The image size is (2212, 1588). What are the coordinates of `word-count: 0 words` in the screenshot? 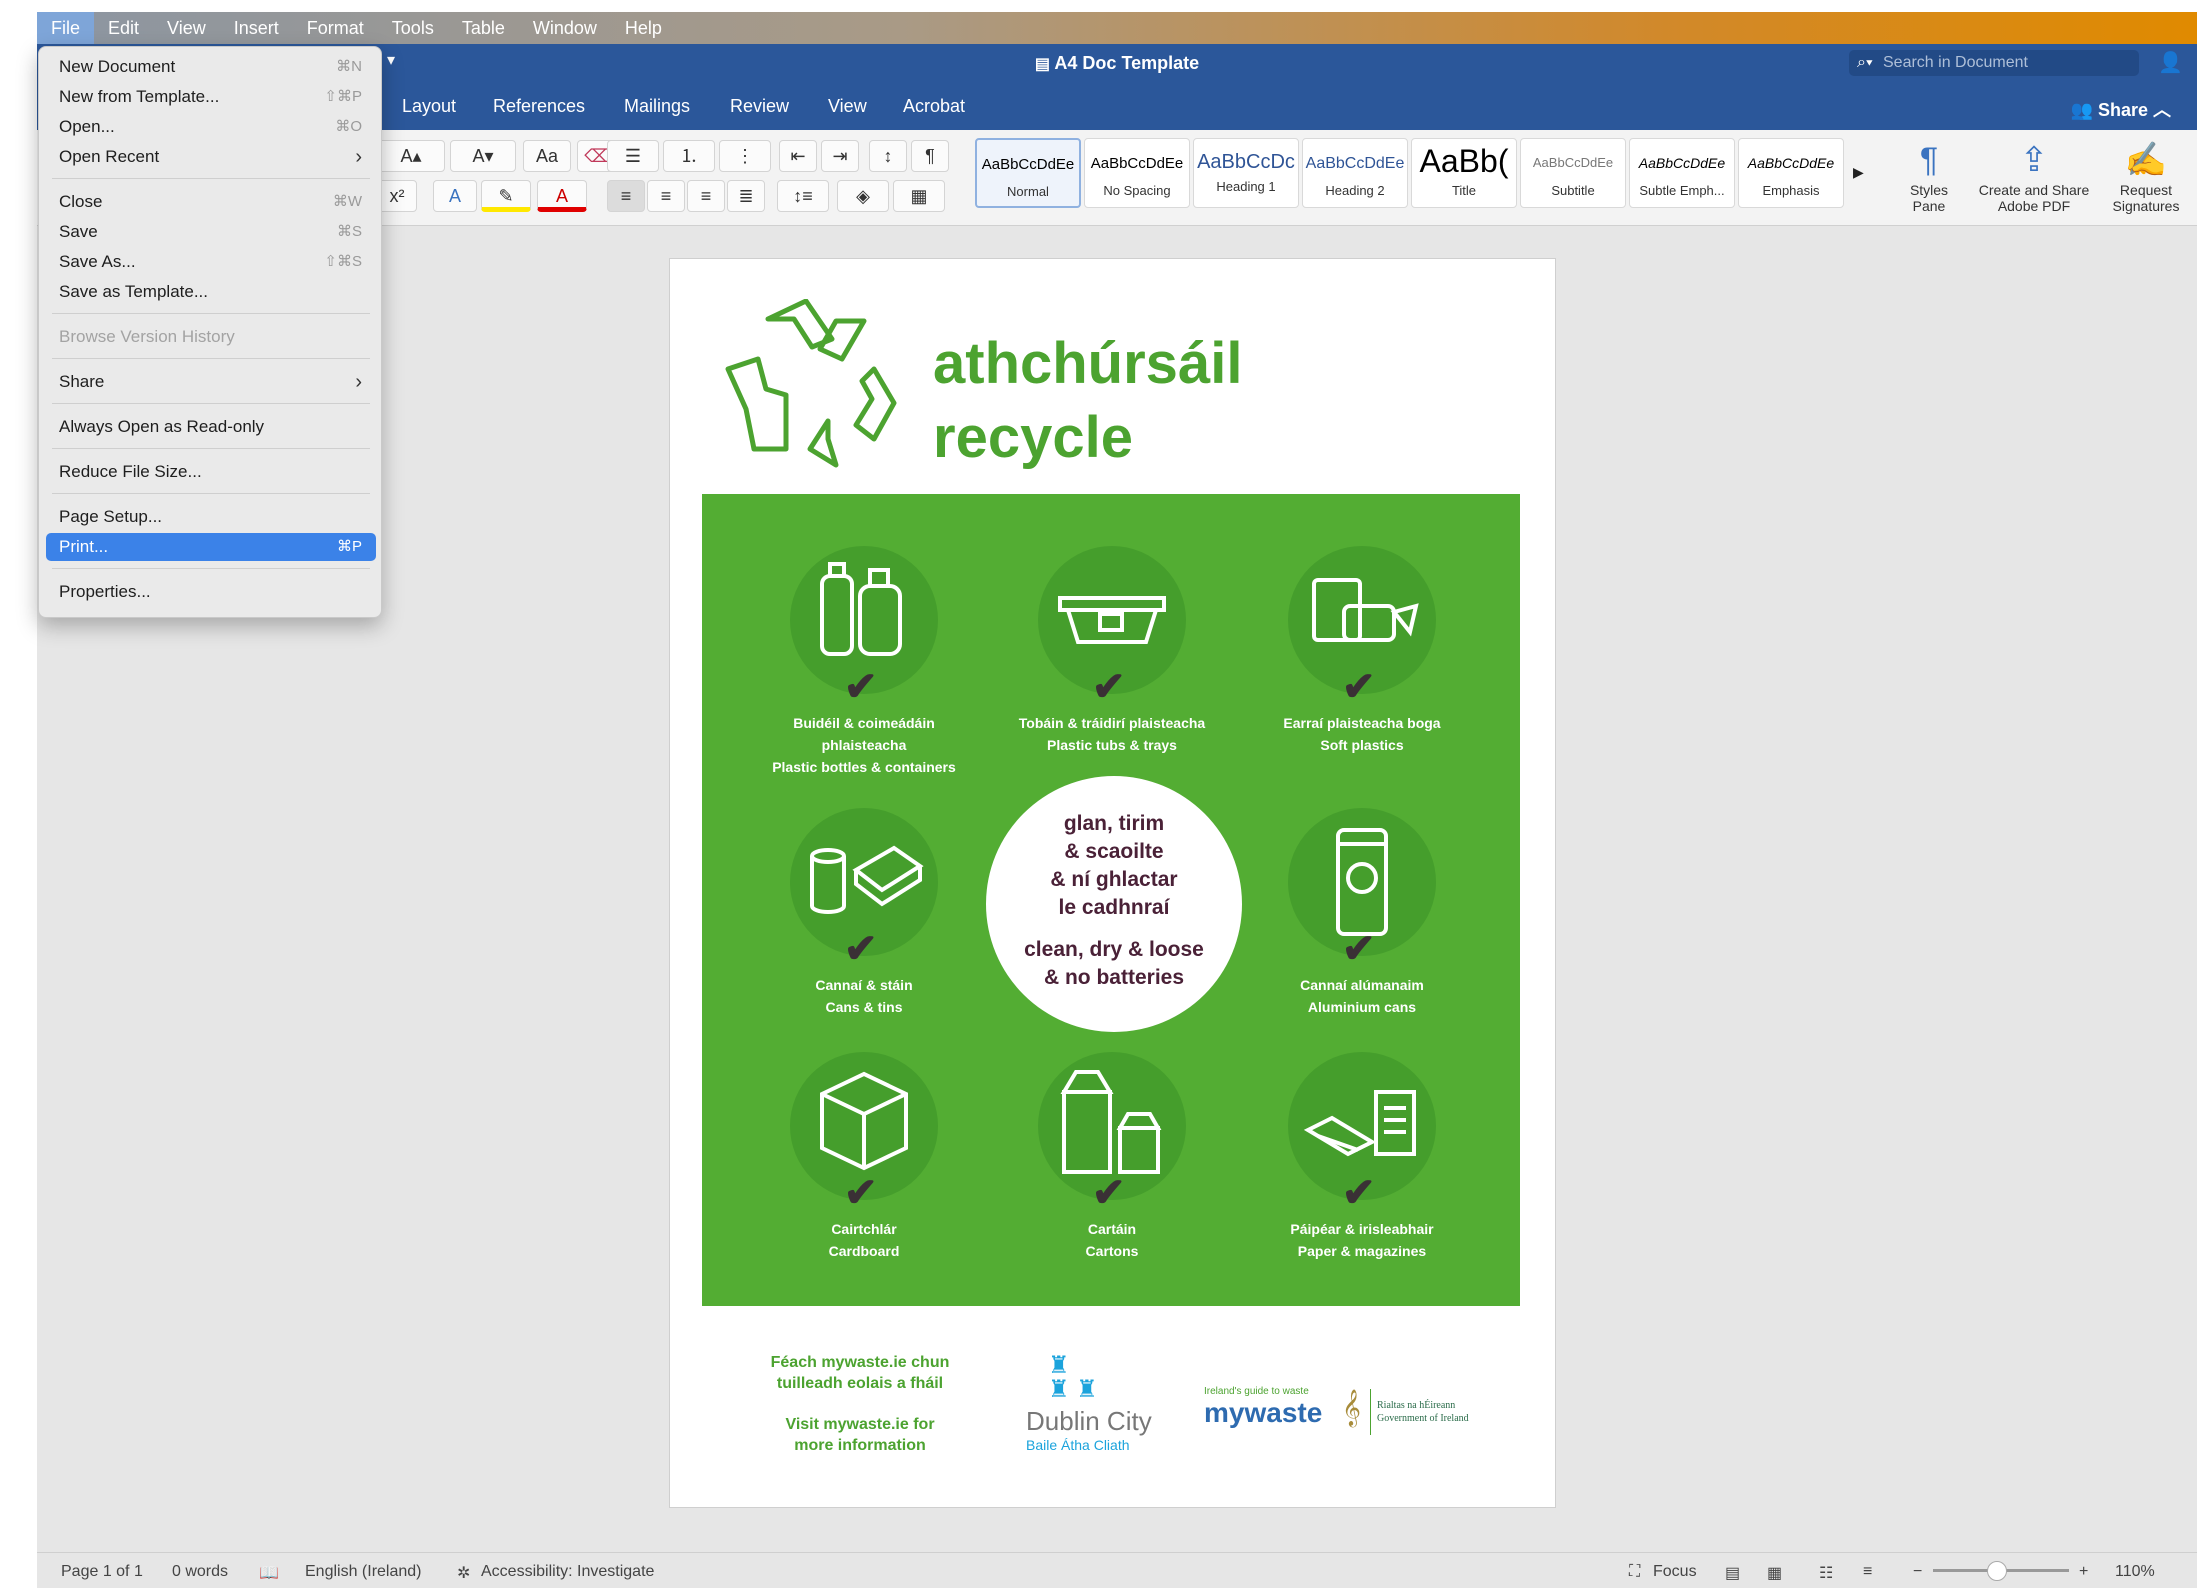 It's located at (200, 1572).